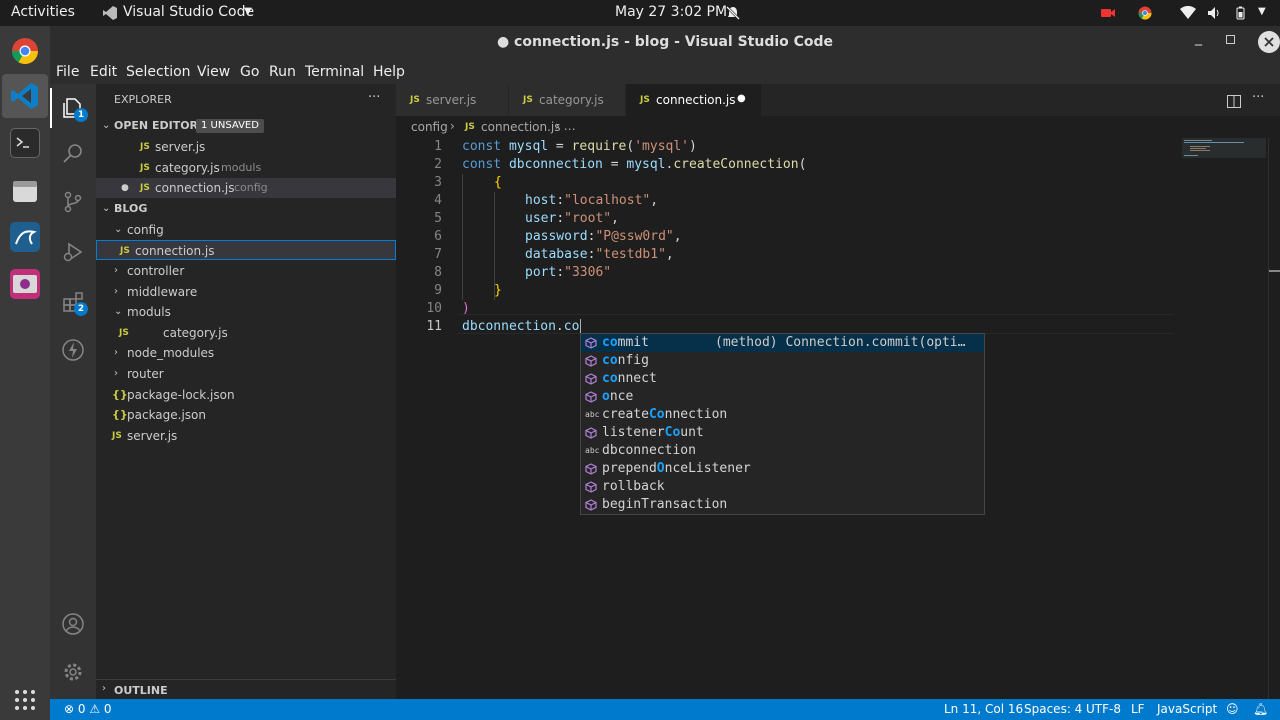  Describe the element at coordinates (246, 147) in the screenshot. I see `open-editor-item: JS server.js` at that location.